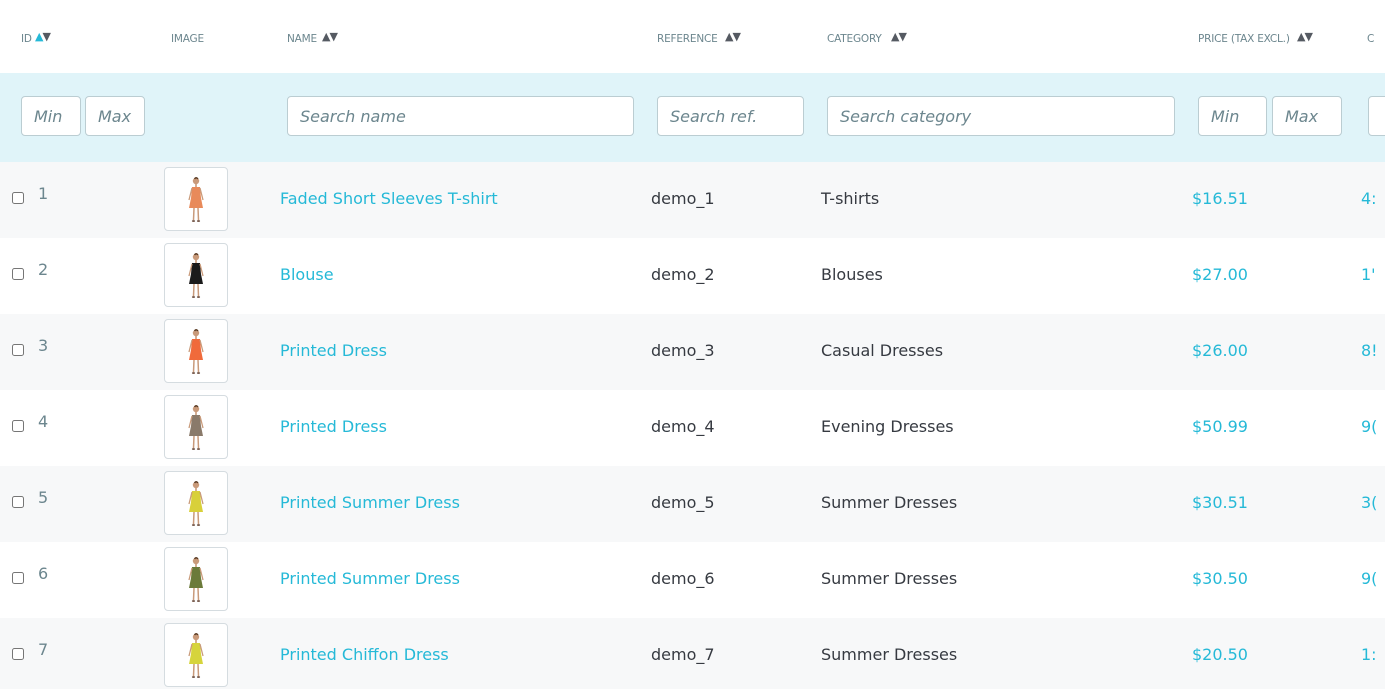 The image size is (1385, 689). Describe the element at coordinates (460, 116) in the screenshot. I see `search-name-input` at that location.